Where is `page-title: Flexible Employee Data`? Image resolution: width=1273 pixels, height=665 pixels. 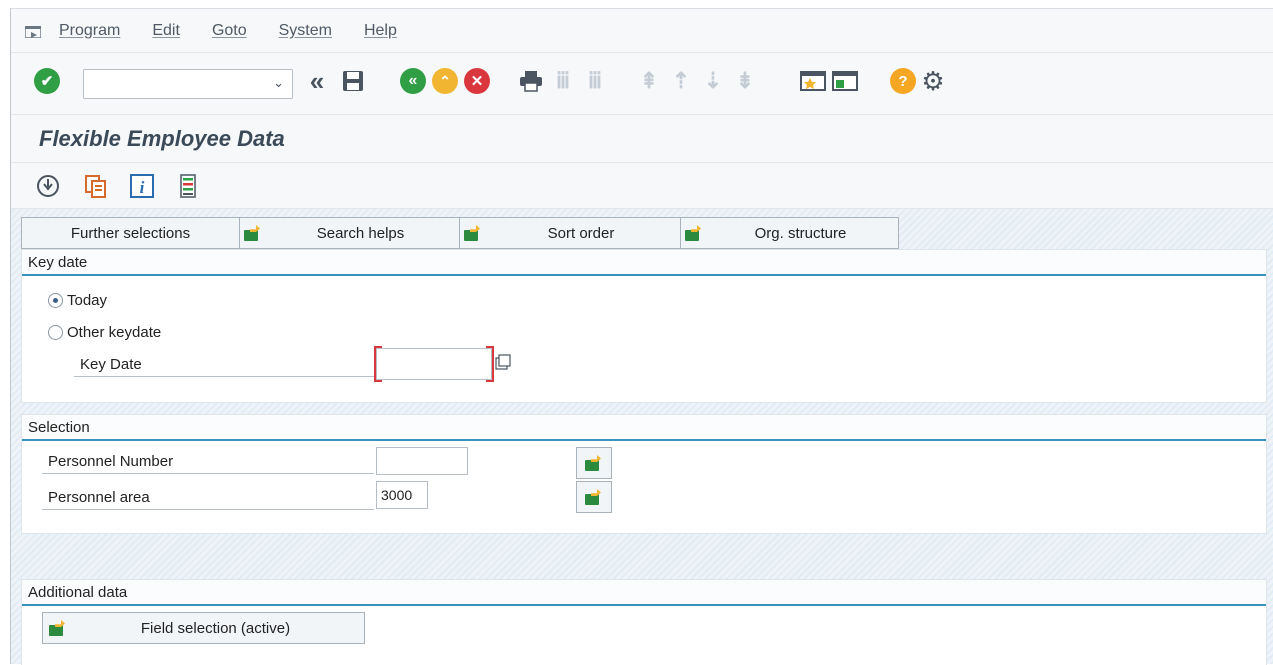
page-title: Flexible Employee Data is located at coordinates (162, 138).